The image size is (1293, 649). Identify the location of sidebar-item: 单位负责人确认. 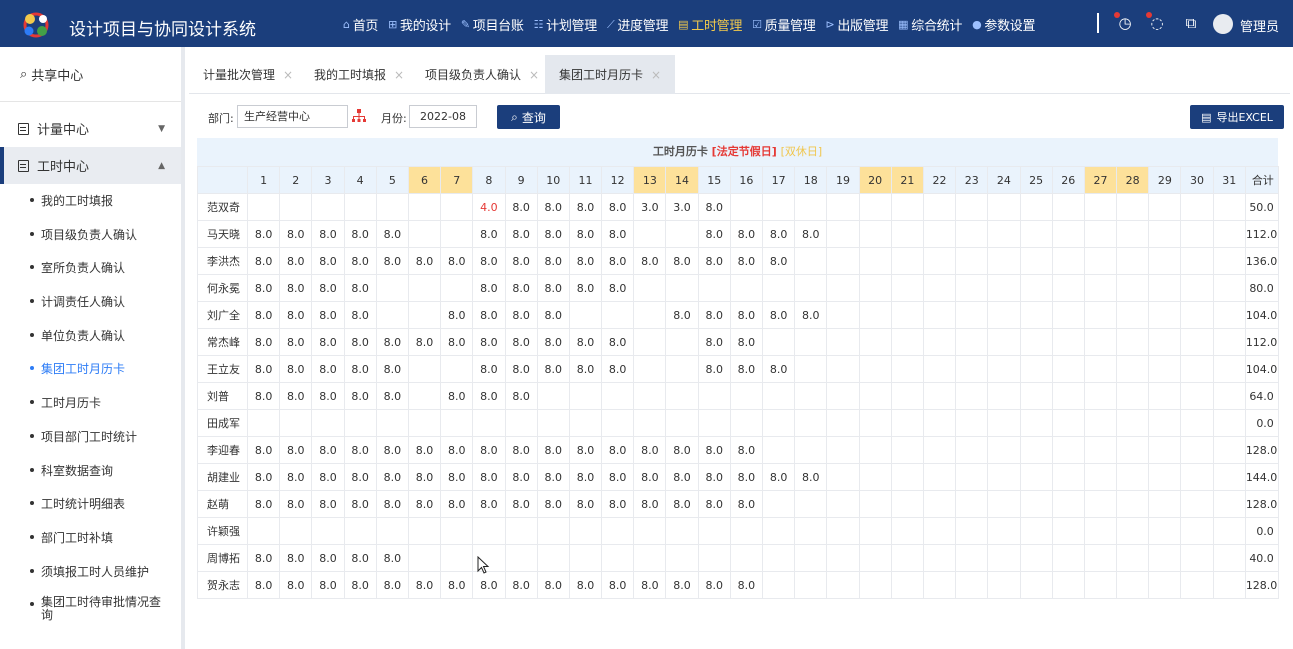
(90, 344).